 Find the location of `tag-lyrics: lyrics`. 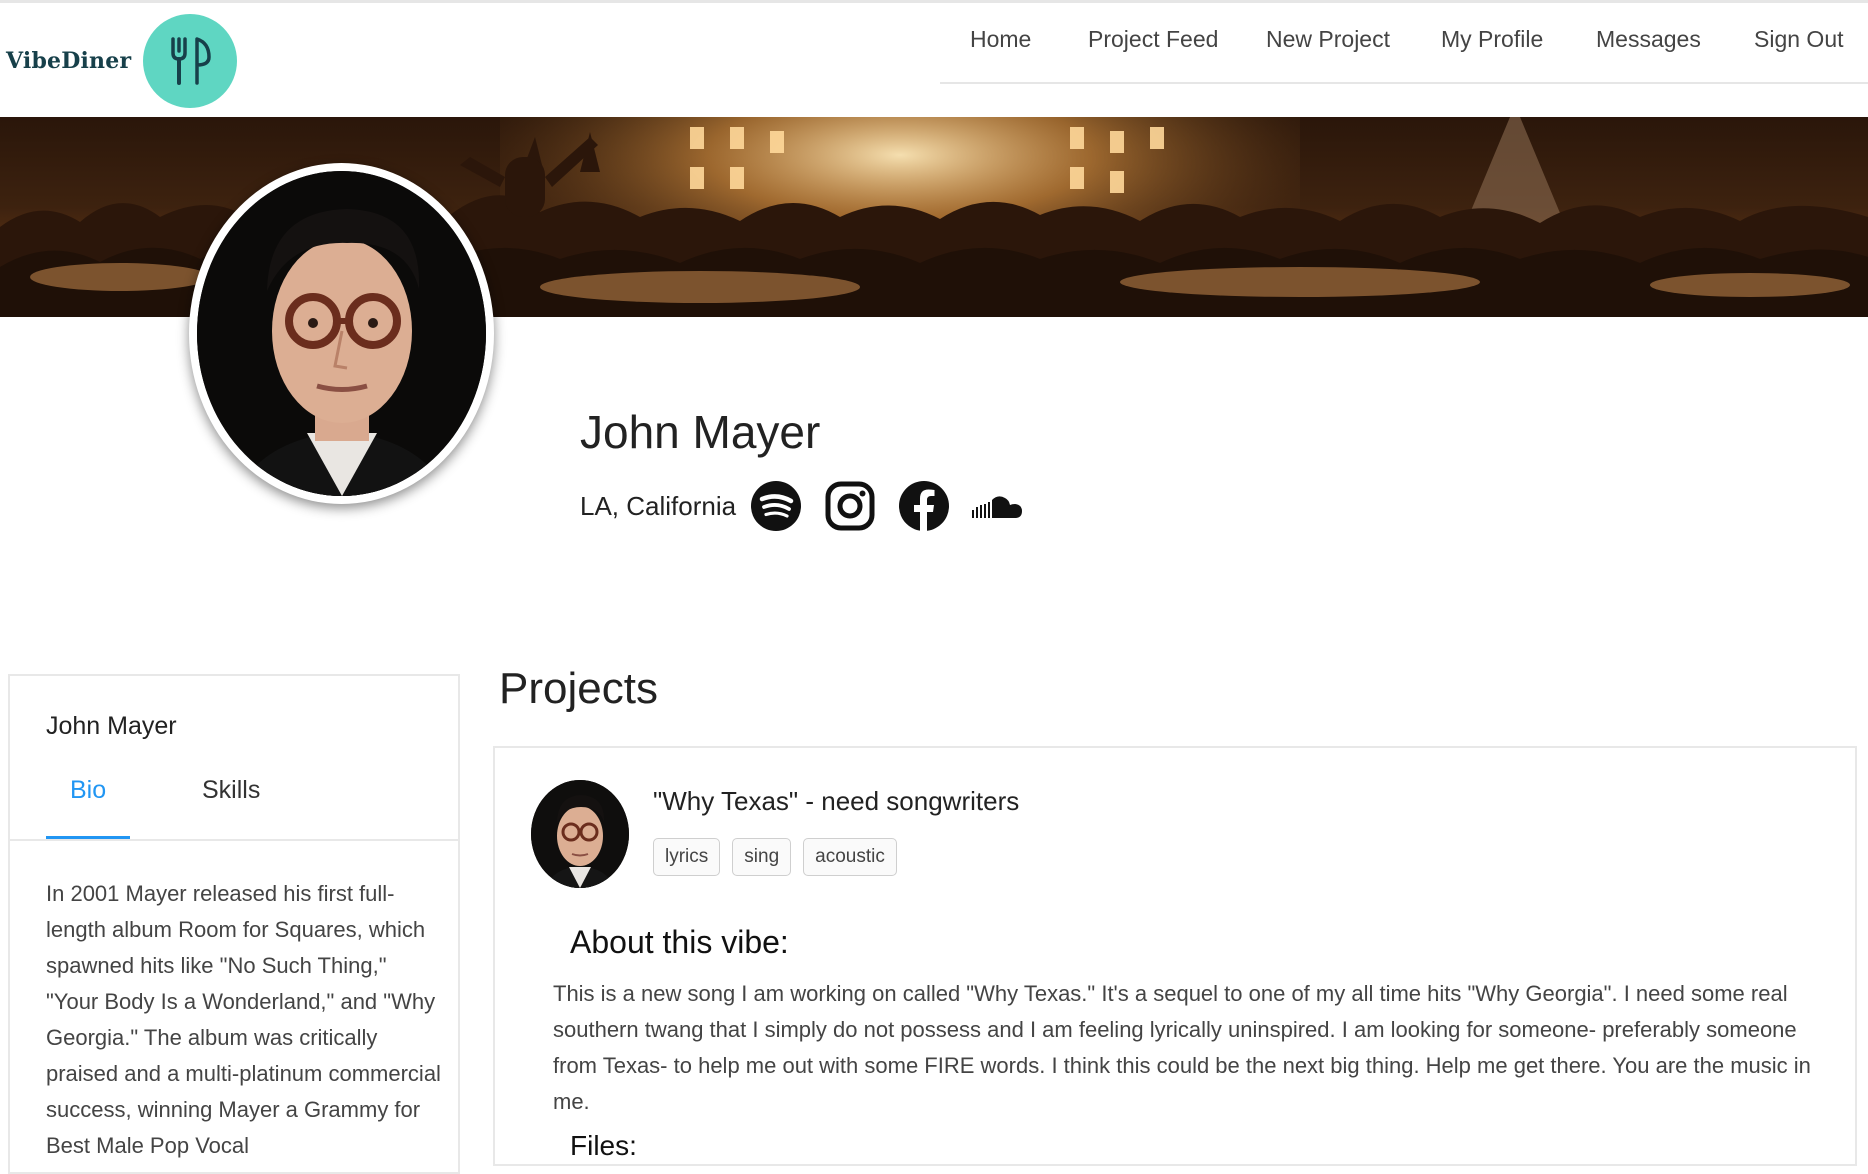

tag-lyrics: lyrics is located at coordinates (687, 857).